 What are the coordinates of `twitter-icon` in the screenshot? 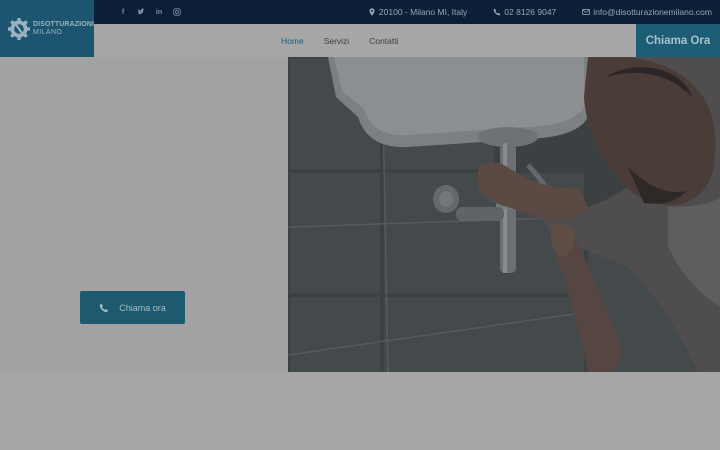 It's located at (141, 12).